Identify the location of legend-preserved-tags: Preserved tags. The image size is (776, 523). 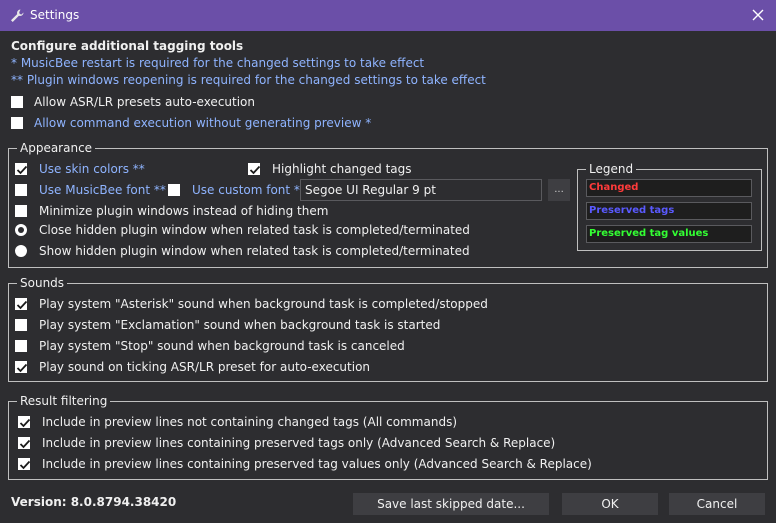
(669, 211).